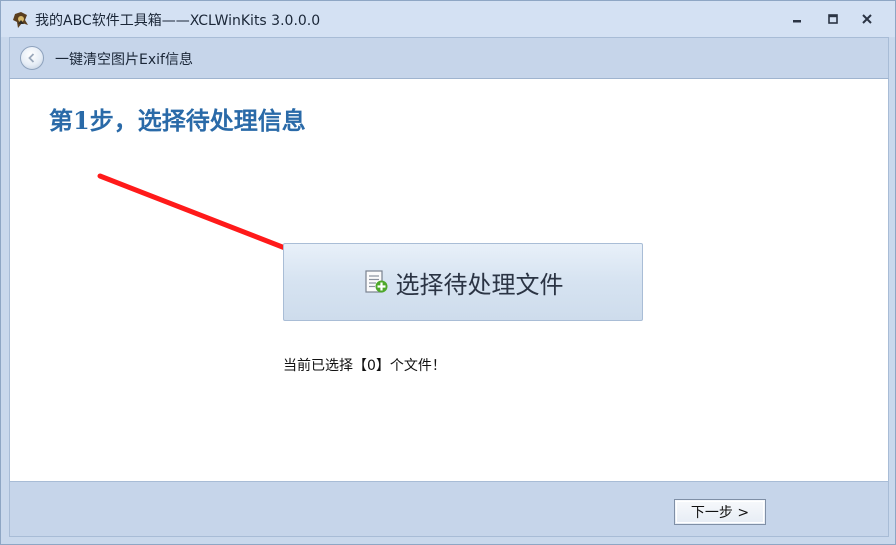 This screenshot has width=896, height=545. I want to click on step-title: 第1步，选择待处理信息, so click(177, 120).